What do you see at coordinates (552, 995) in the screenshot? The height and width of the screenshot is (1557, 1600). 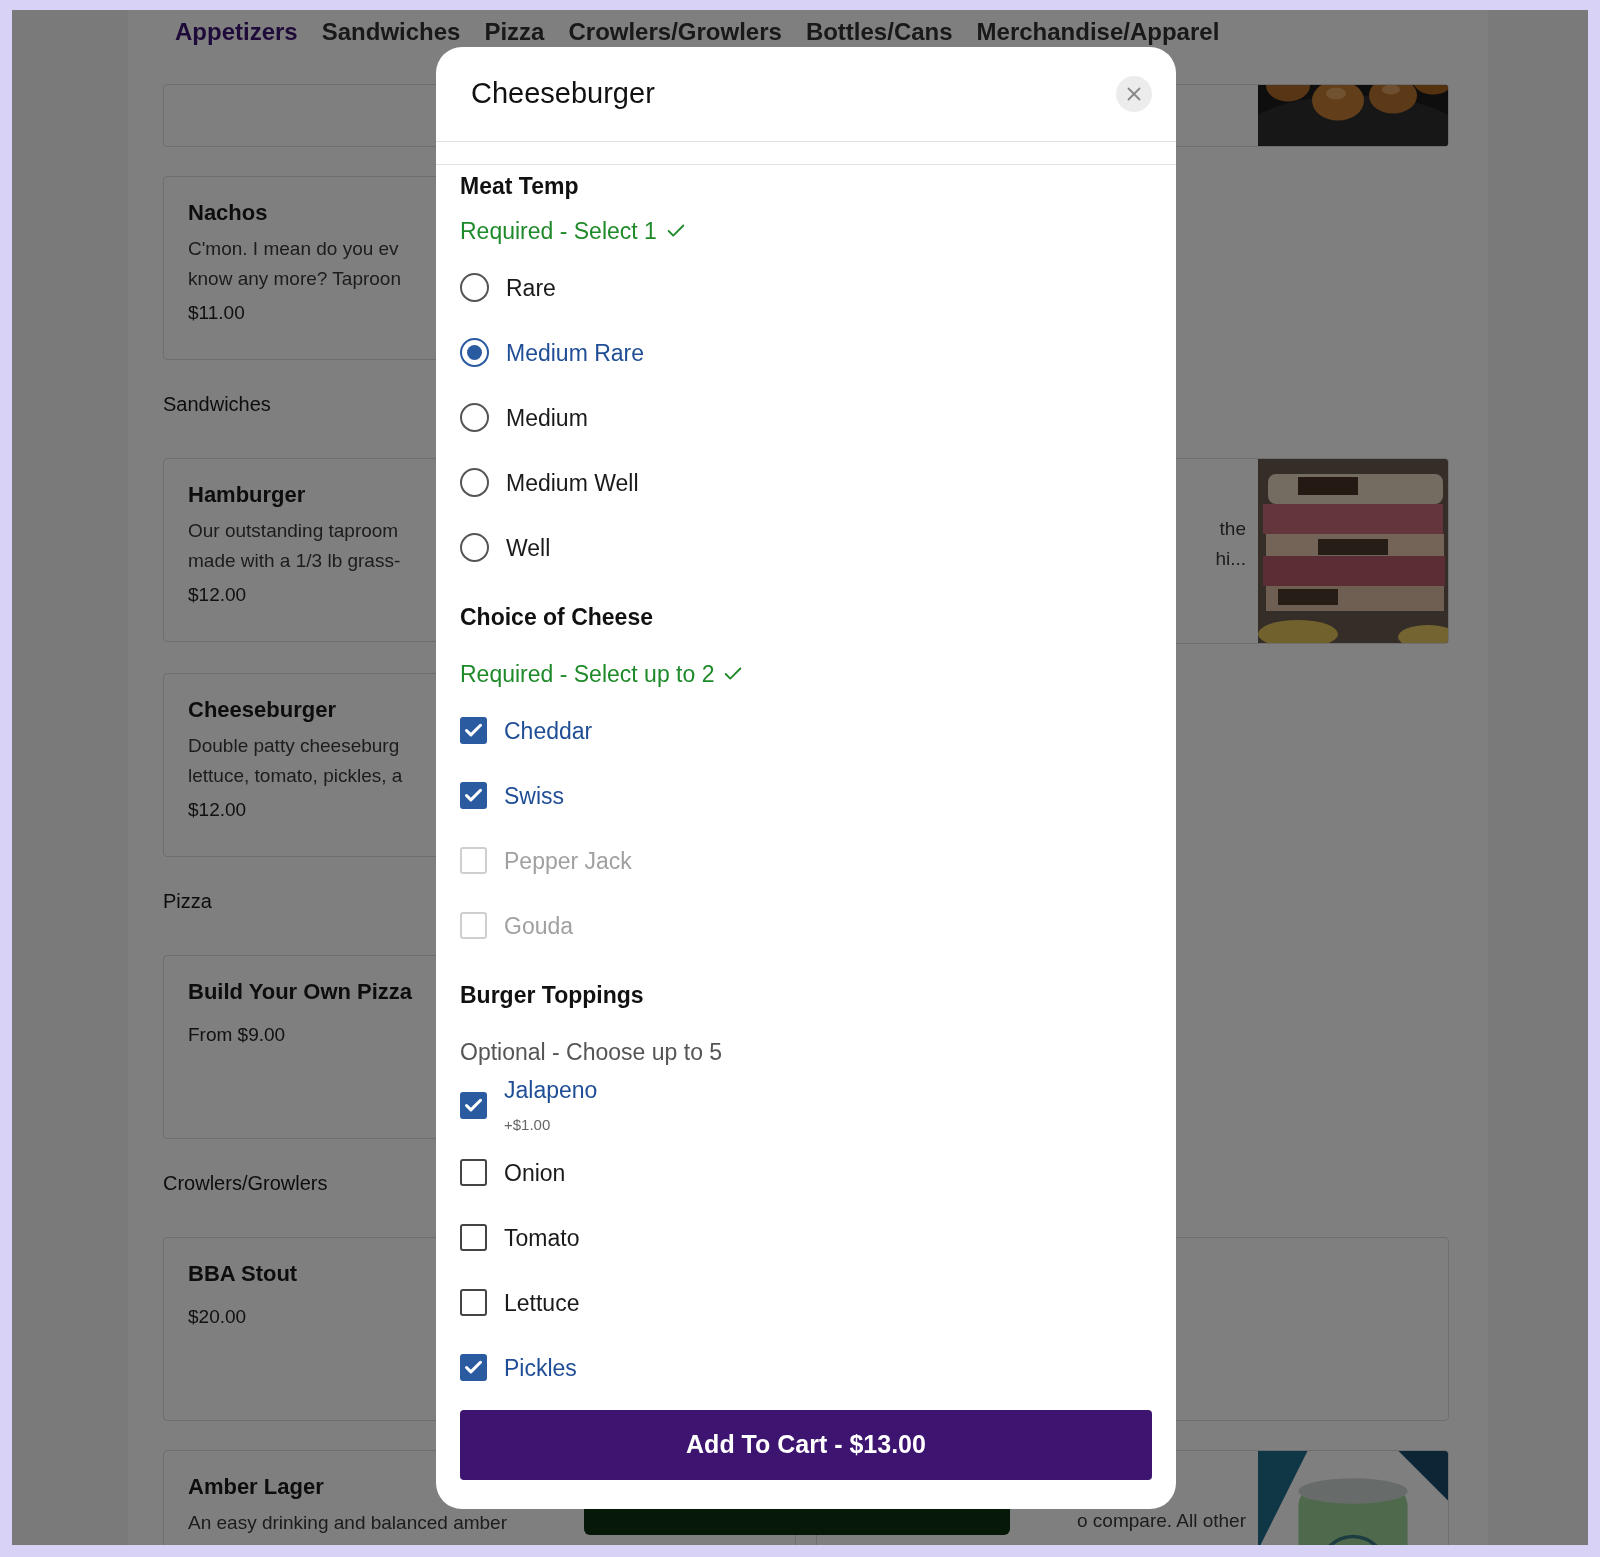 I see `group-heading: Burger Toppings` at bounding box center [552, 995].